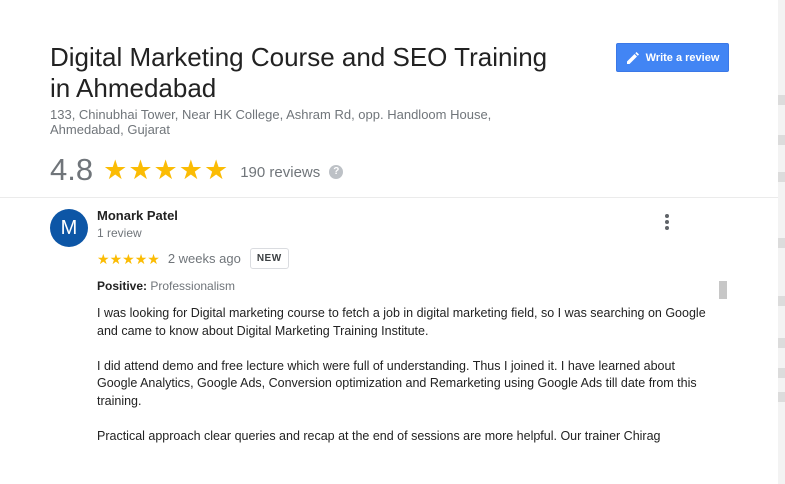 The width and height of the screenshot is (785, 484). I want to click on avatar: M, so click(69, 228).